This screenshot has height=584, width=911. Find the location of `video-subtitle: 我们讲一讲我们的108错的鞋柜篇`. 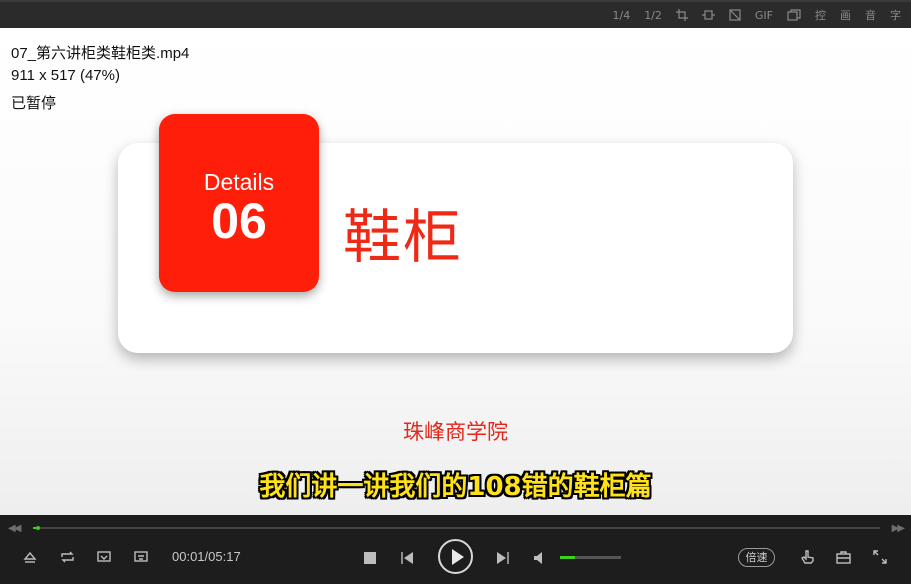

video-subtitle: 我们讲一讲我们的108错的鞋柜篇 is located at coordinates (455, 487).